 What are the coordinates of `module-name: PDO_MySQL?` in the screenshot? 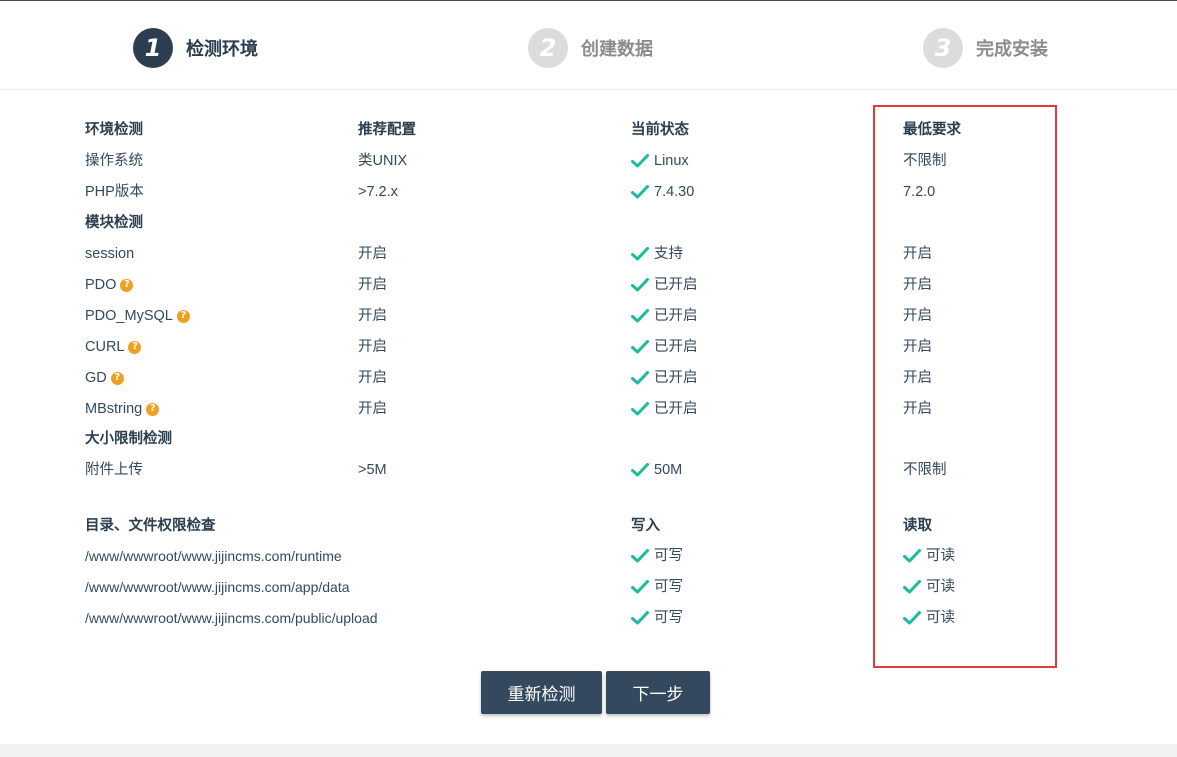 It's located at (137, 316).